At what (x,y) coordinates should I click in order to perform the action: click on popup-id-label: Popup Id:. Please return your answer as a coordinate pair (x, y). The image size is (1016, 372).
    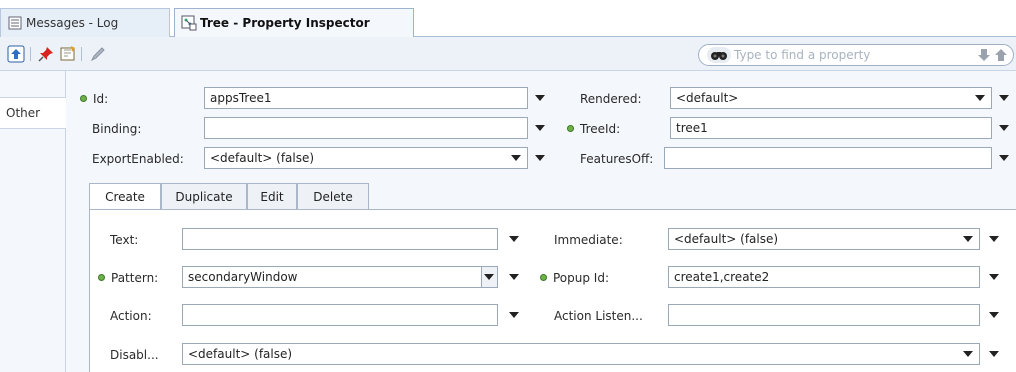
    Looking at the image, I should click on (574, 278).